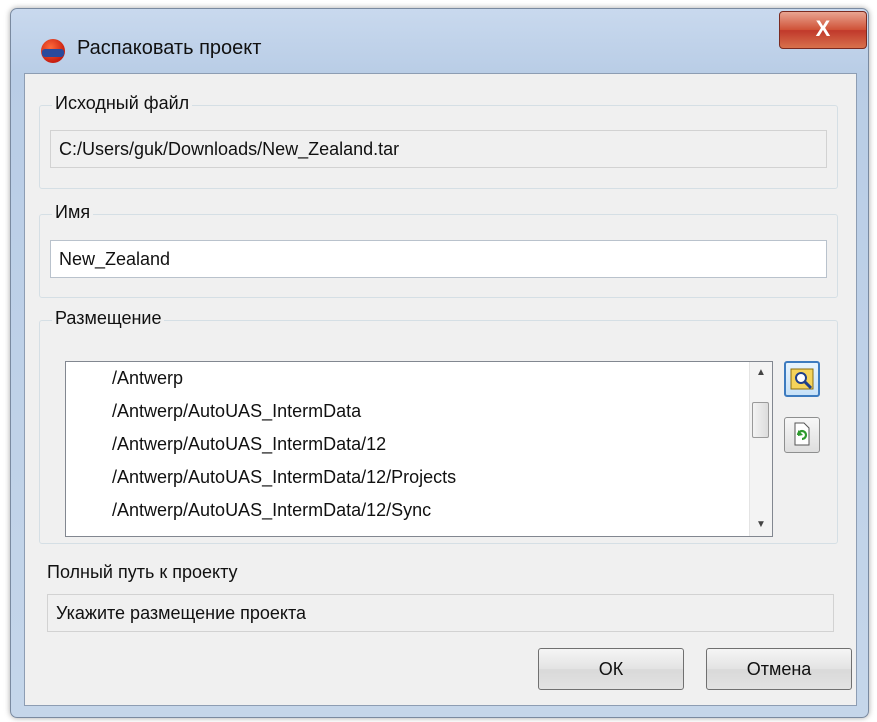 The image size is (877, 722). What do you see at coordinates (438, 259) in the screenshot?
I see `name-input` at bounding box center [438, 259].